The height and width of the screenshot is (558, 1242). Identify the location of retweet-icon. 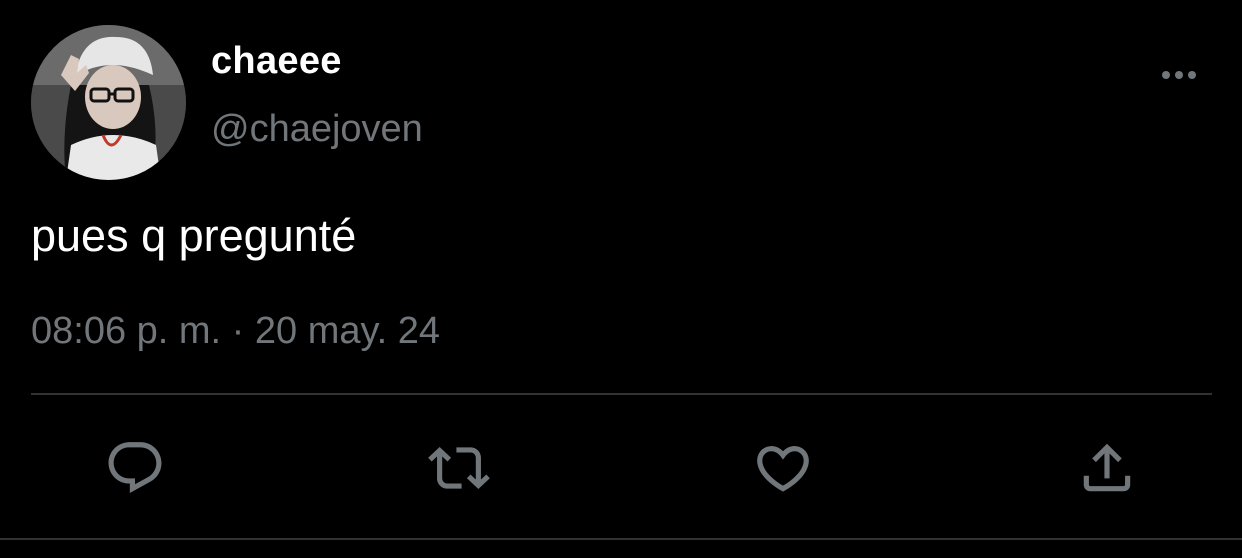
(459, 468).